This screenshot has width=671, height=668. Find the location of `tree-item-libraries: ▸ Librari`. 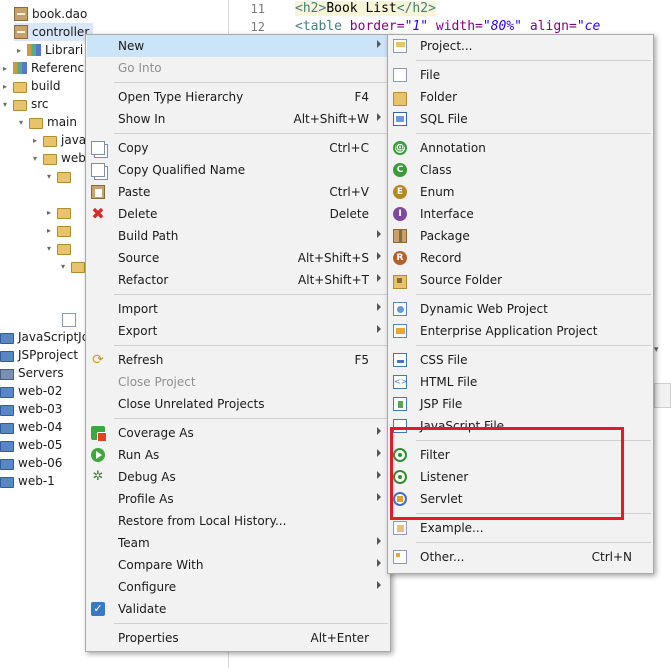

tree-item-libraries: ▸ Librari is located at coordinates (48, 50).